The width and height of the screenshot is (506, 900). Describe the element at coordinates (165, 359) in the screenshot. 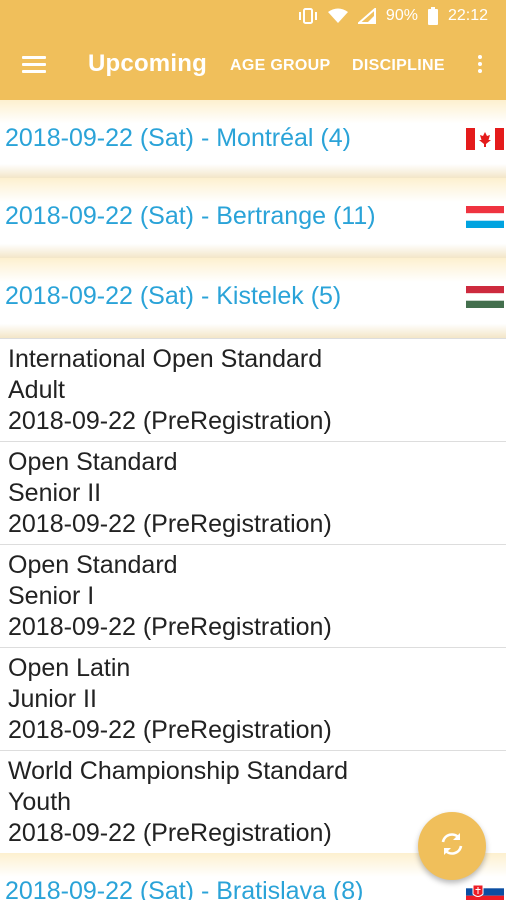

I see `event-title: International Open Standard` at that location.